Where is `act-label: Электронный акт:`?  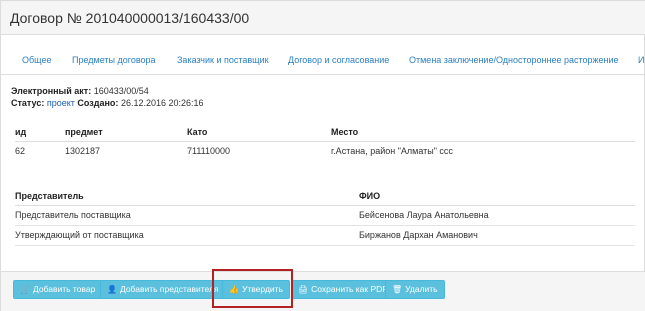
act-label: Электронный акт: is located at coordinates (51, 91).